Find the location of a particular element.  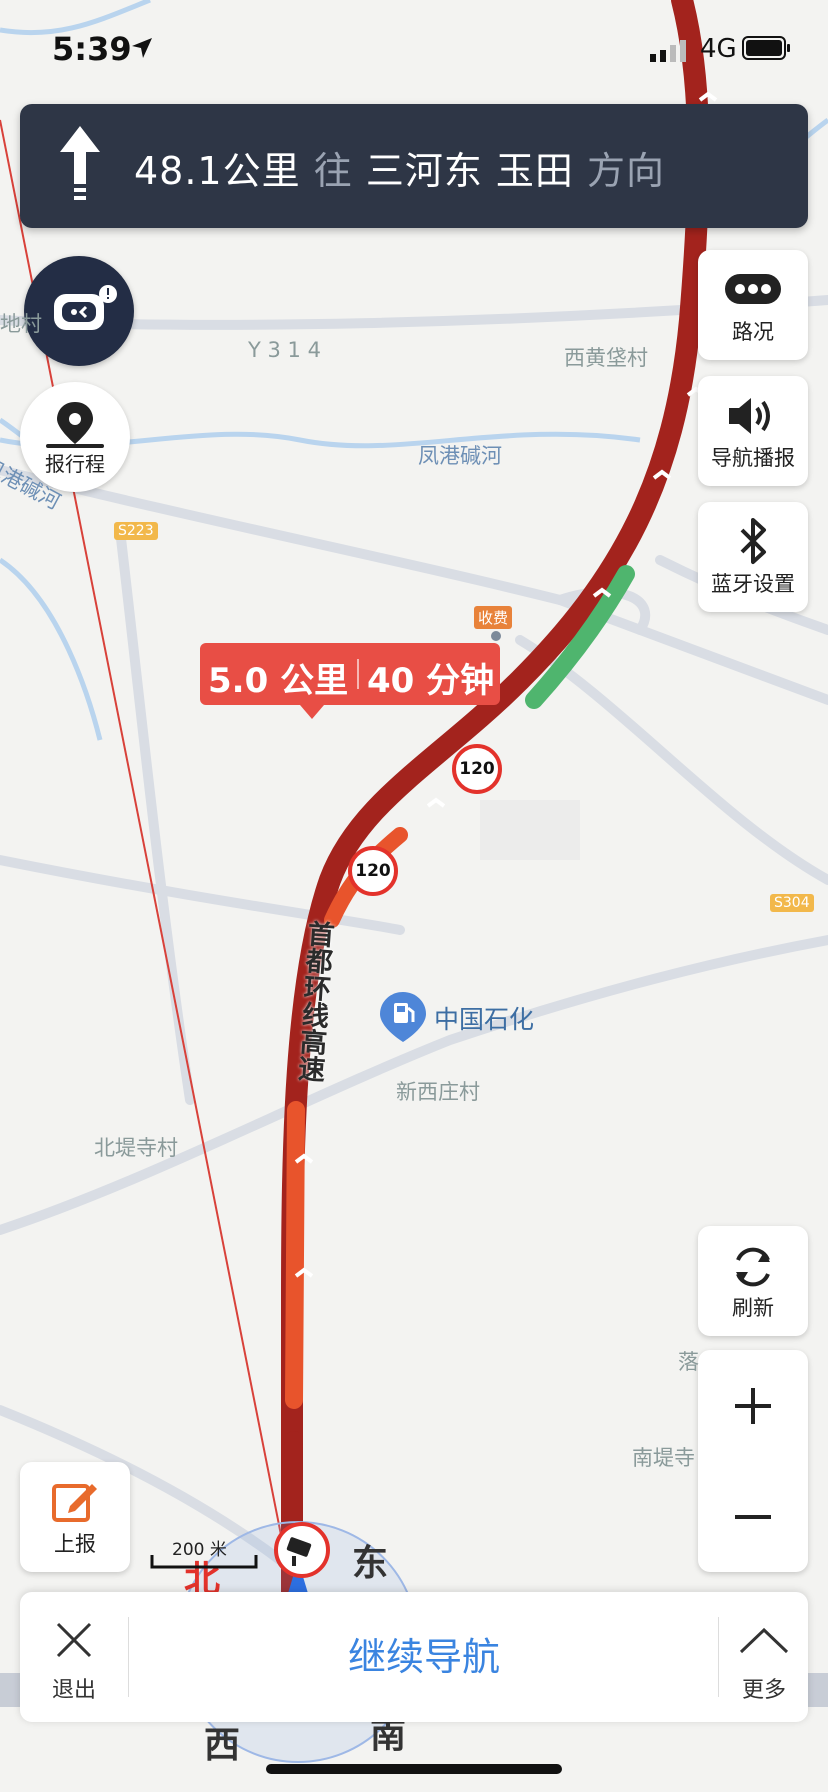

guidance-towards: 往 is located at coordinates (333, 171).